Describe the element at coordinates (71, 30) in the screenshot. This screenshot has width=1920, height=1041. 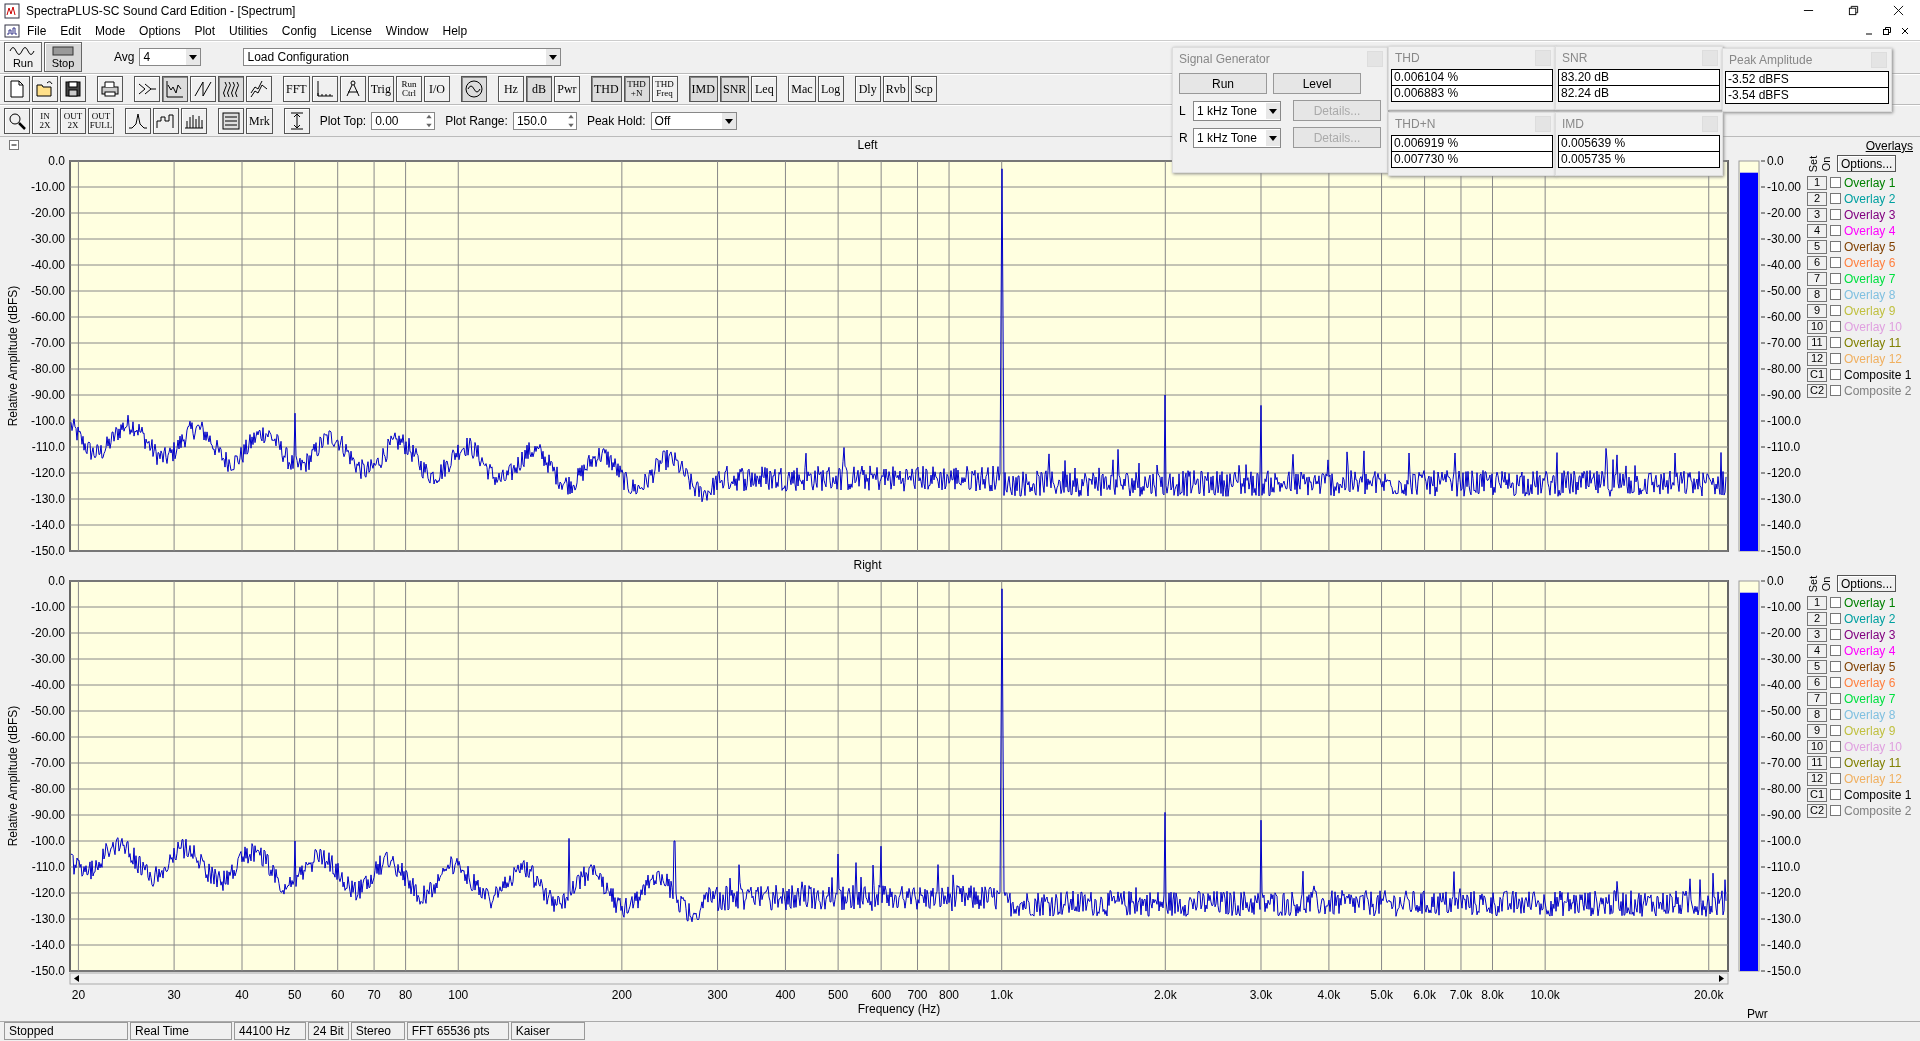
I see `menu-item: Edit` at that location.